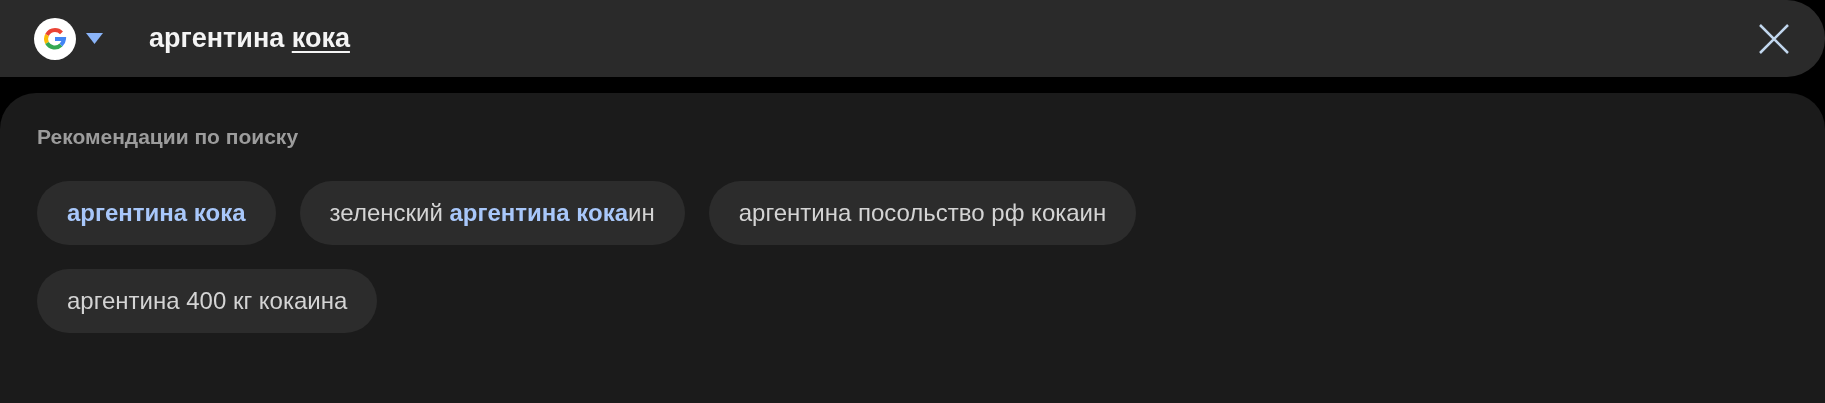 The image size is (1825, 403). What do you see at coordinates (94, 38) in the screenshot?
I see `caret-icon` at bounding box center [94, 38].